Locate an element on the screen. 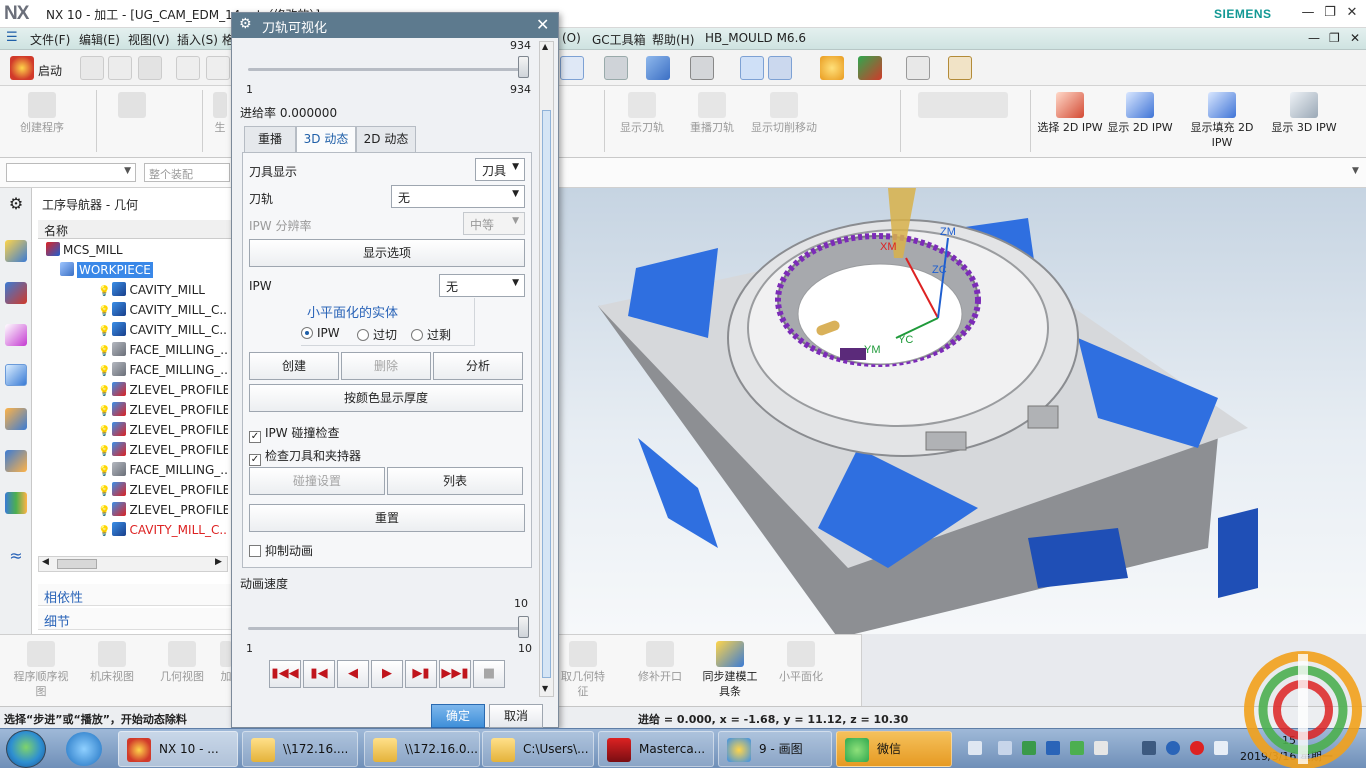 This screenshot has height=768, width=1366. start-button is located at coordinates (26, 749).